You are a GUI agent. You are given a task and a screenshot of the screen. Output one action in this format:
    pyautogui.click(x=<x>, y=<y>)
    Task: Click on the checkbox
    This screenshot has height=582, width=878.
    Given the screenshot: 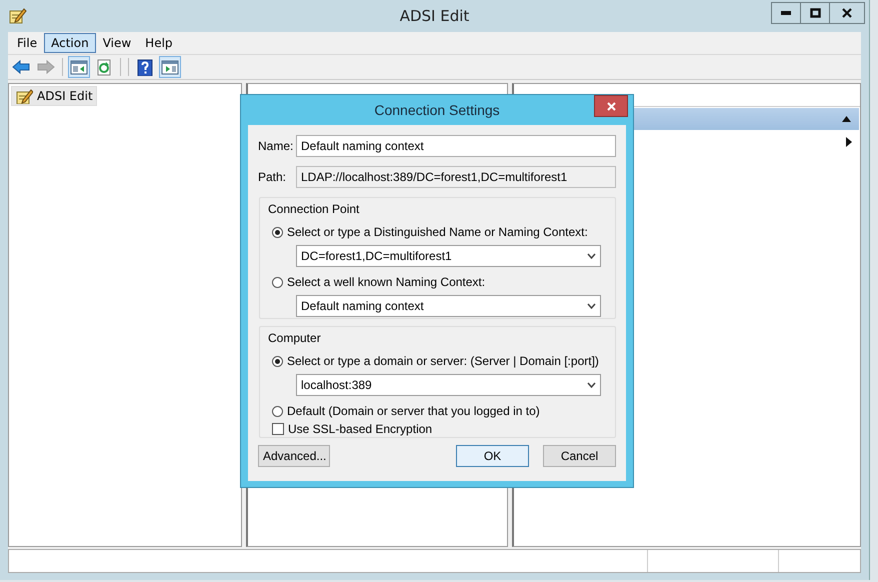 What is the action you would take?
    pyautogui.click(x=278, y=429)
    